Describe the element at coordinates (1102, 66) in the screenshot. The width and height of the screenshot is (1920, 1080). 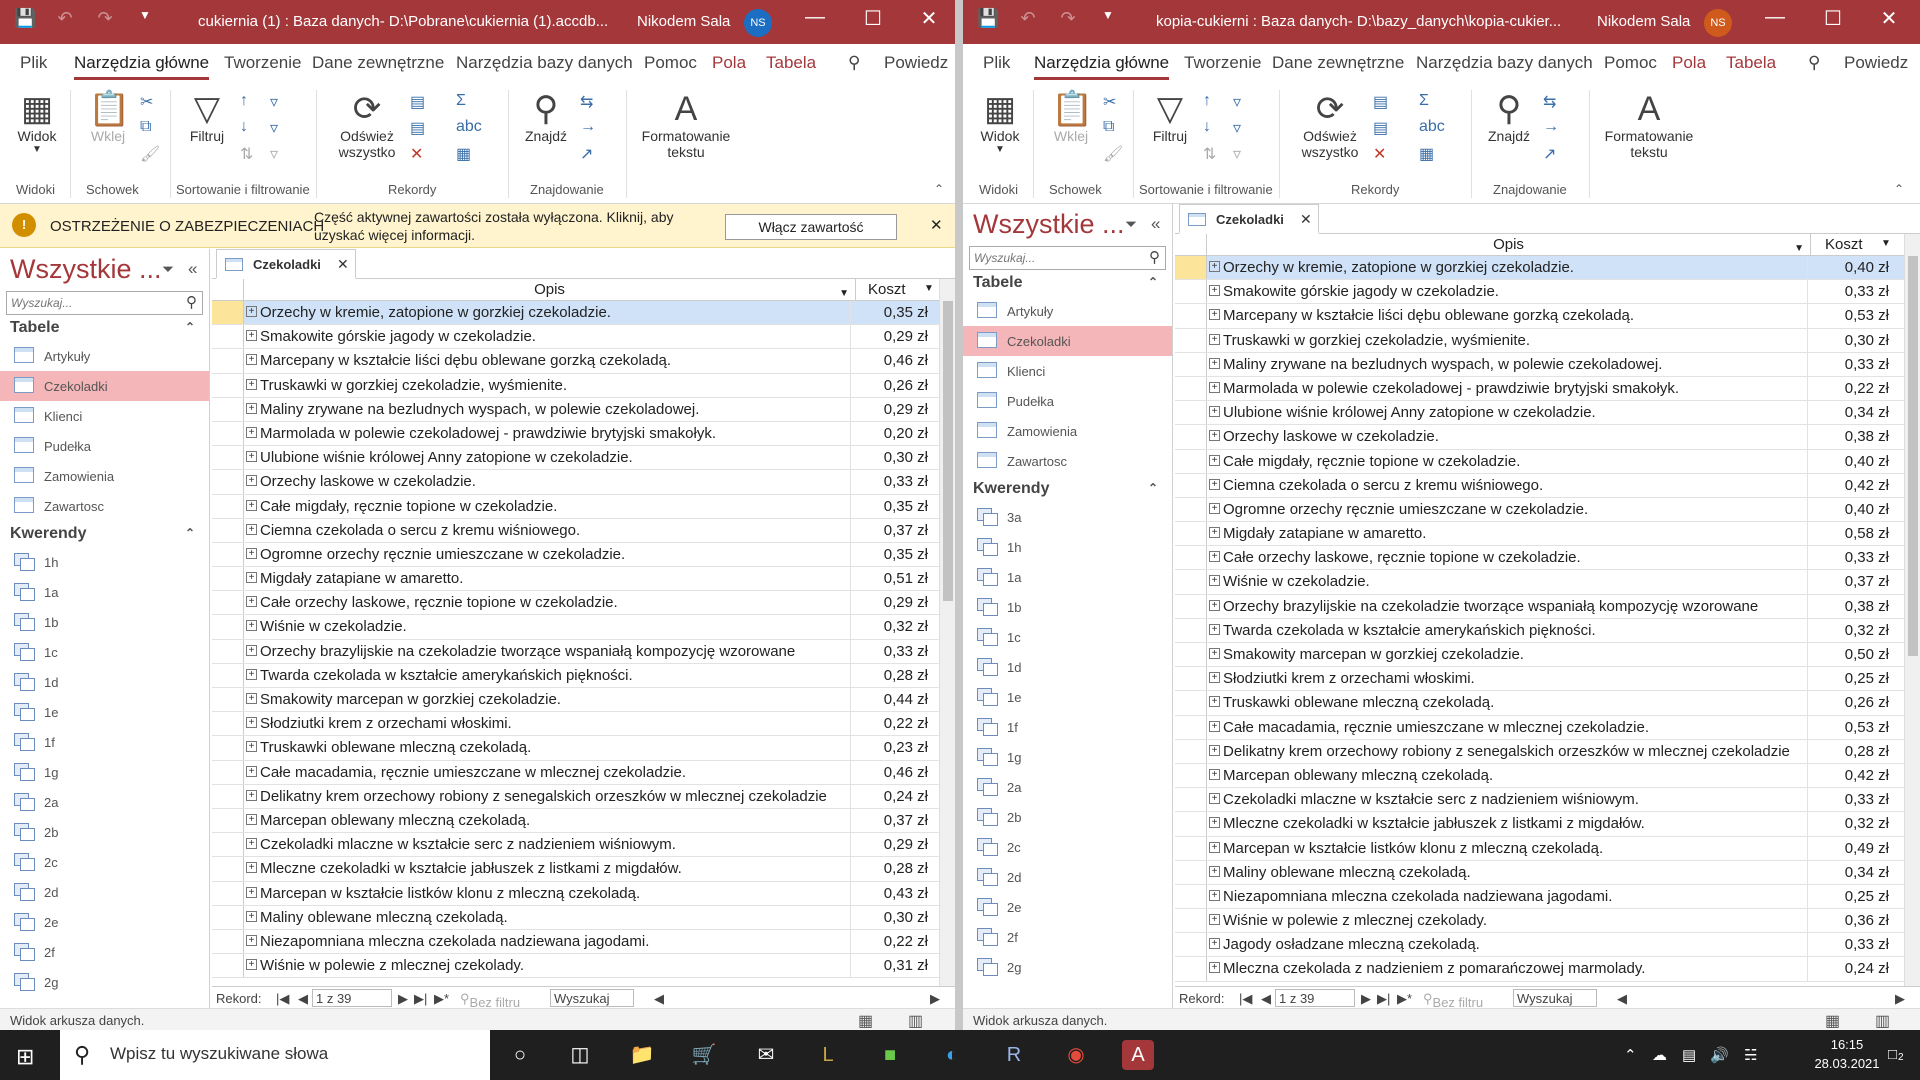
I see `tab-home: Narzędzia główne` at that location.